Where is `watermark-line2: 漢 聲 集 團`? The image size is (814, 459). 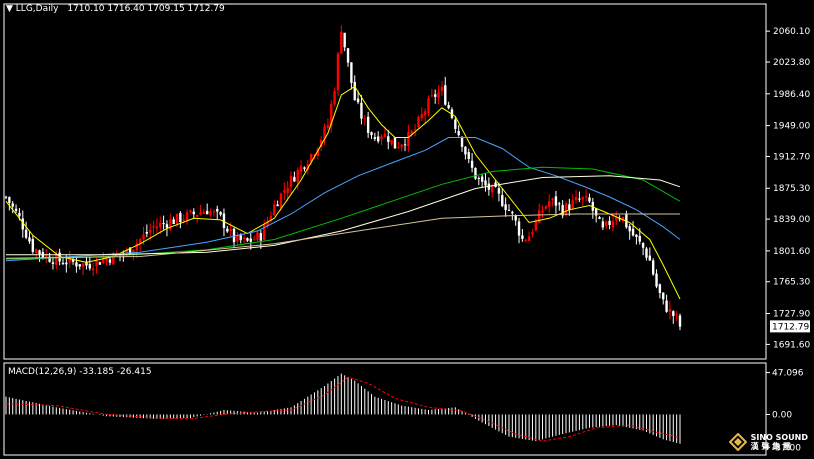
watermark-line2: 漢 聲 集 團 is located at coordinates (770, 446).